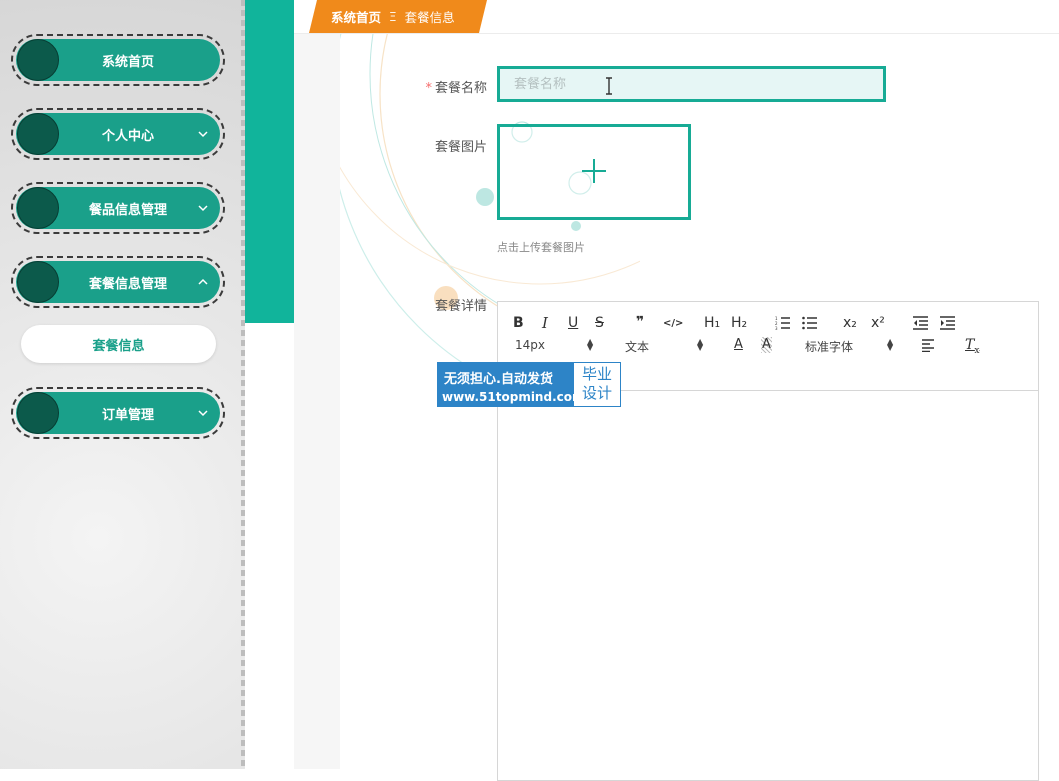 Image resolution: width=1059 pixels, height=781 pixels. Describe the element at coordinates (127, 284) in the screenshot. I see `sidebar-item-label: 套餐信息管理` at that location.